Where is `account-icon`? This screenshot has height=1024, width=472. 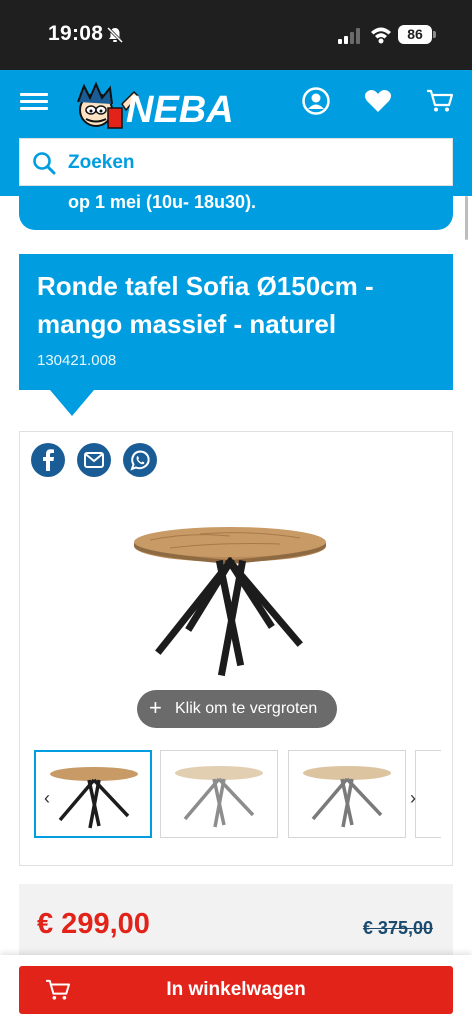
account-icon is located at coordinates (316, 101).